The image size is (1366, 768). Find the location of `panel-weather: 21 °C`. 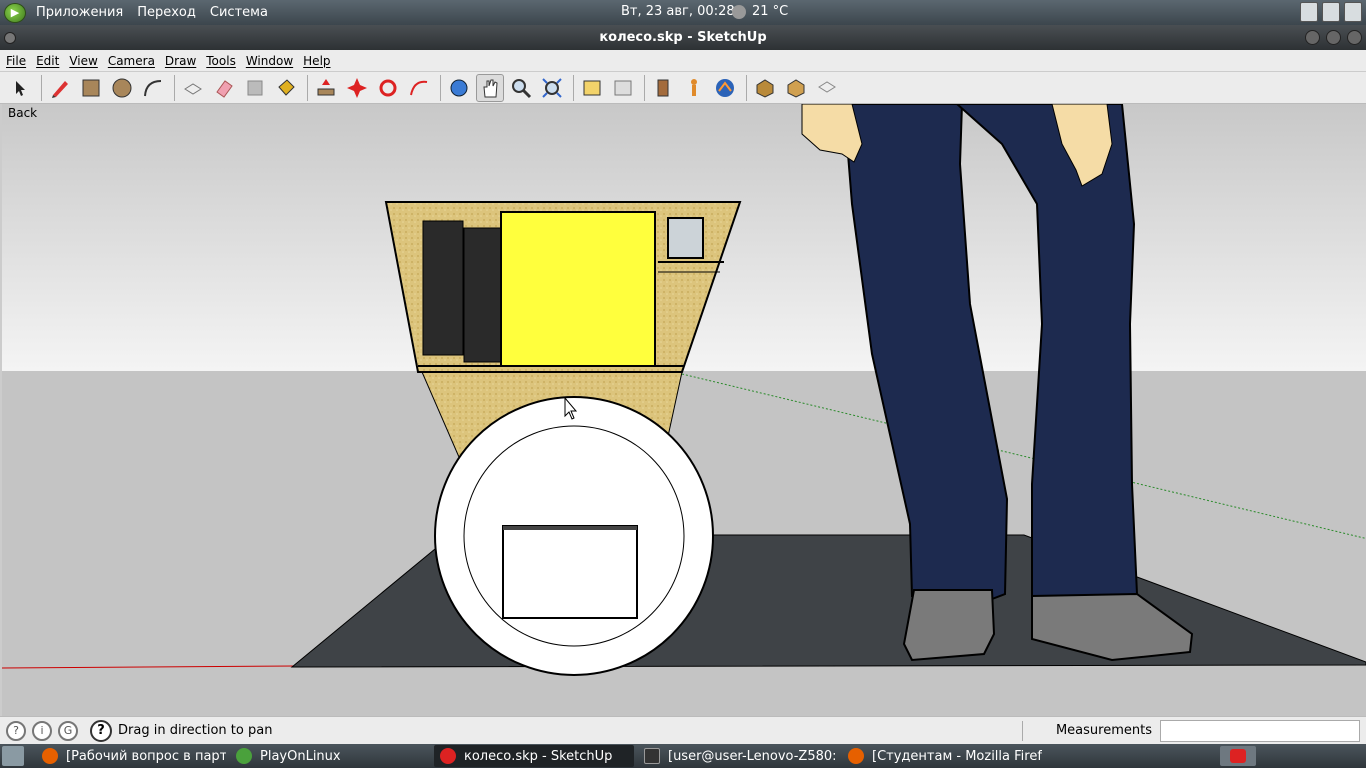

panel-weather: 21 °C is located at coordinates (760, 11).